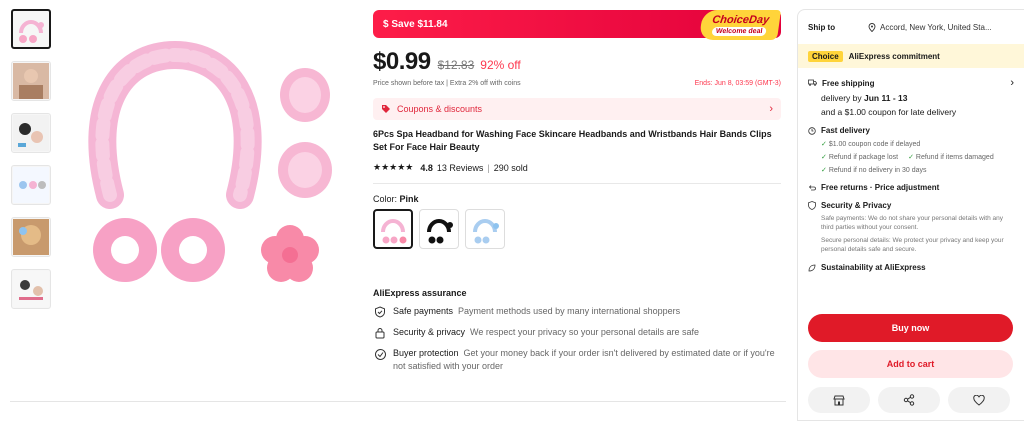 The image size is (1024, 421). Describe the element at coordinates (423, 311) in the screenshot. I see `assurance-item-title: Safe payments` at that location.